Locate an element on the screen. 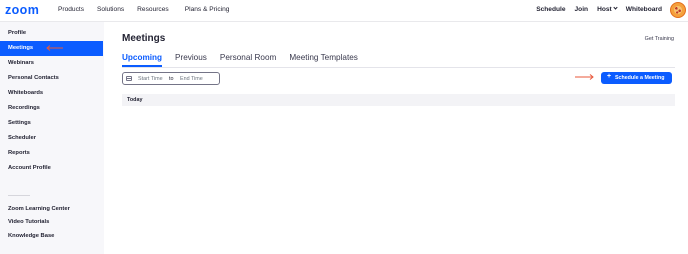  chevron-down-icon is located at coordinates (615, 7).